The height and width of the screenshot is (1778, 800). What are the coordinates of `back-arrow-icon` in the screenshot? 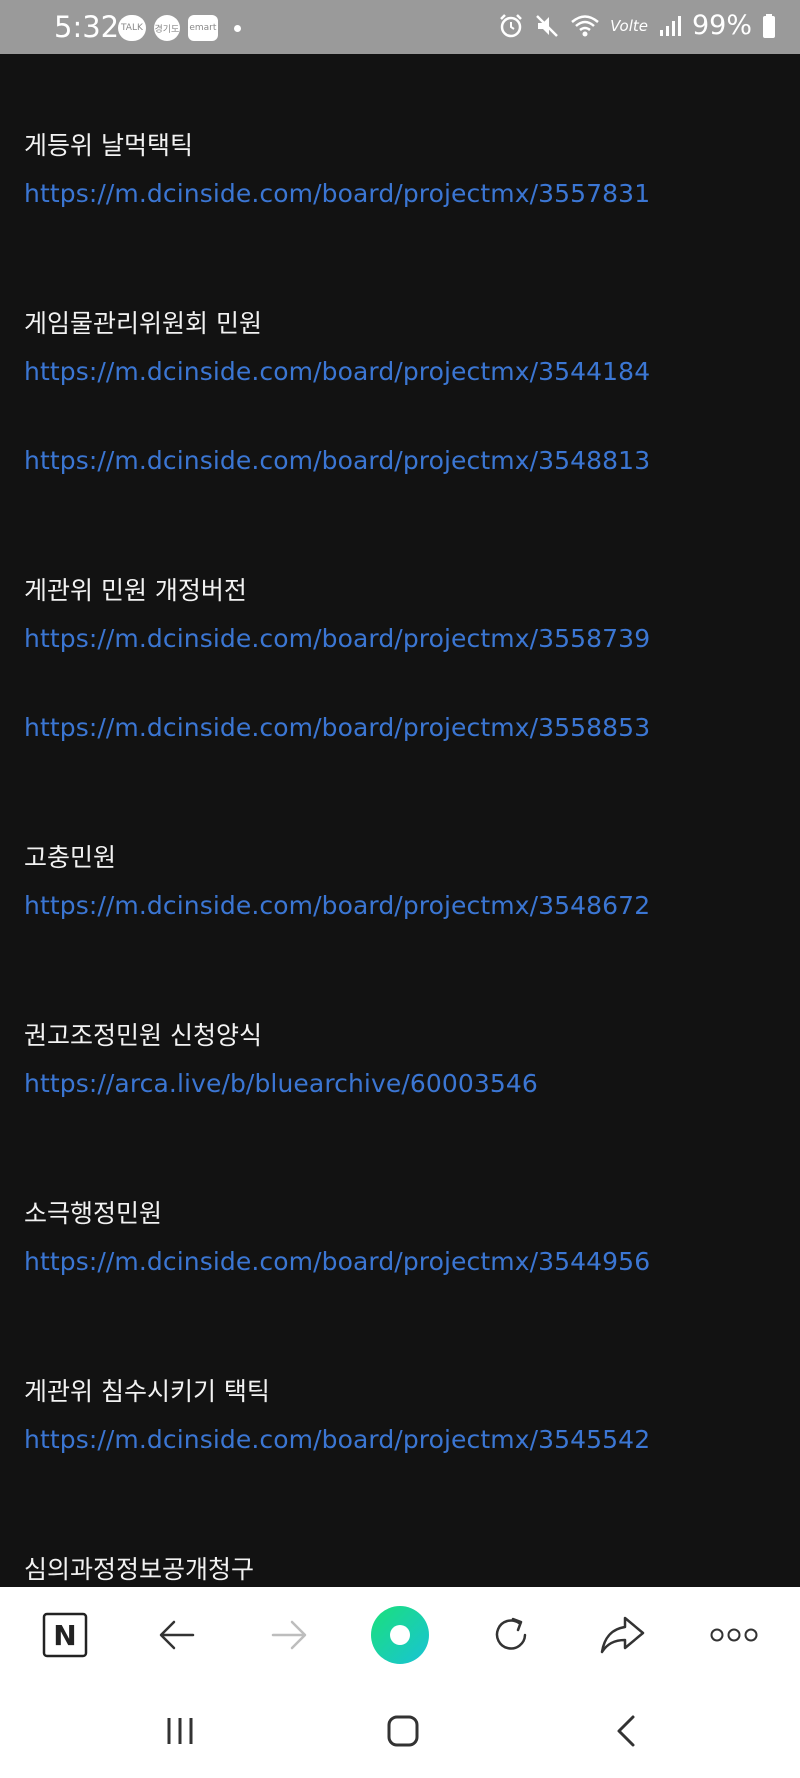 It's located at (177, 1635).